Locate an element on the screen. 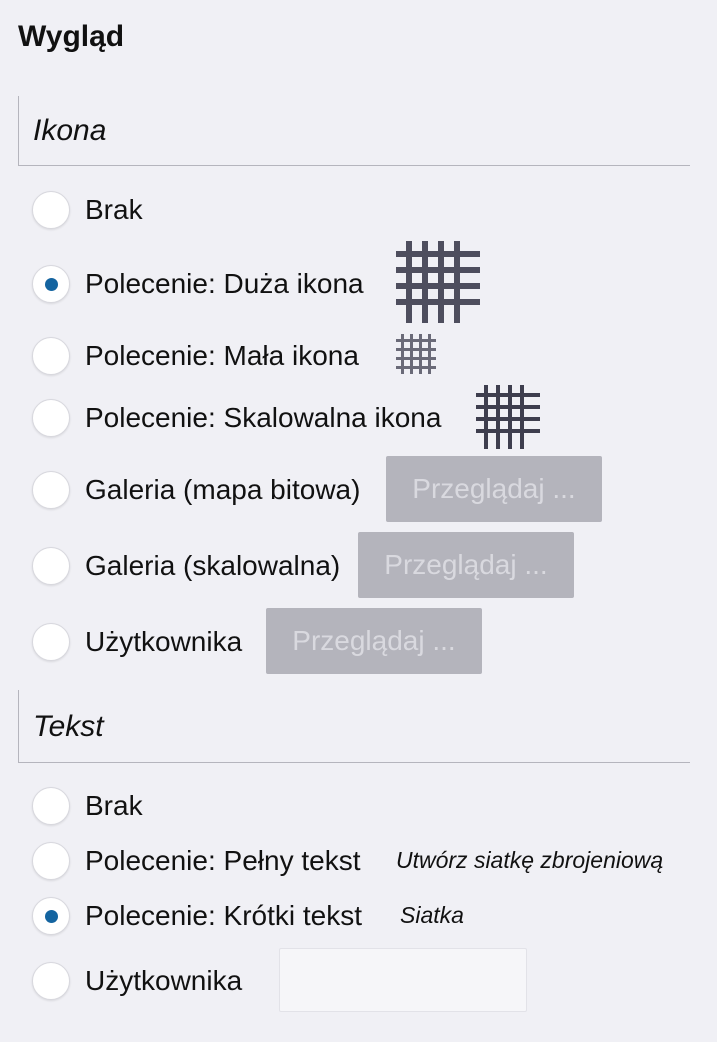  appearance-title: Wygląd is located at coordinates (71, 36).